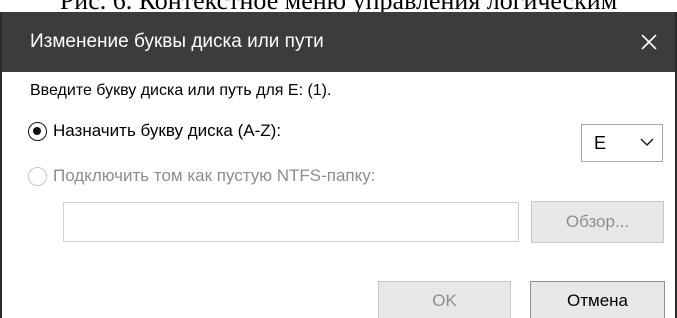  I want to click on assign-letter-label: Назначить букву диска (A-Z):, so click(167, 130).